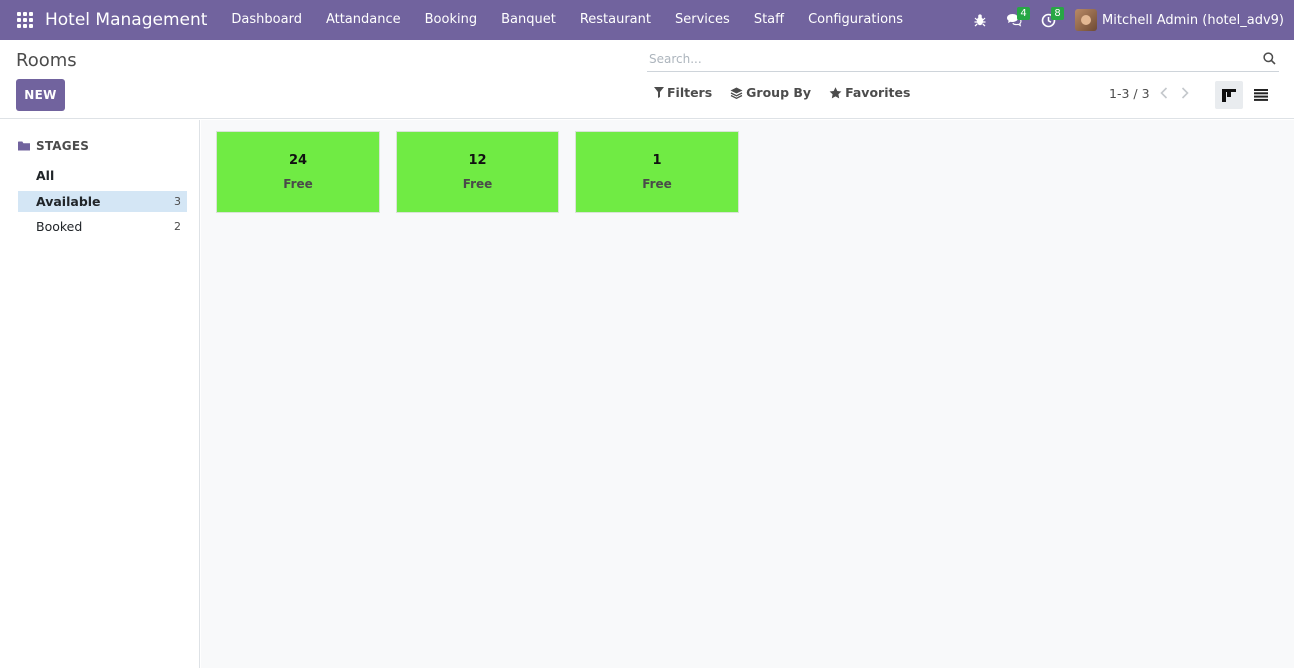 Image resolution: width=1294 pixels, height=668 pixels. I want to click on room-card: 12 Free, so click(477, 172).